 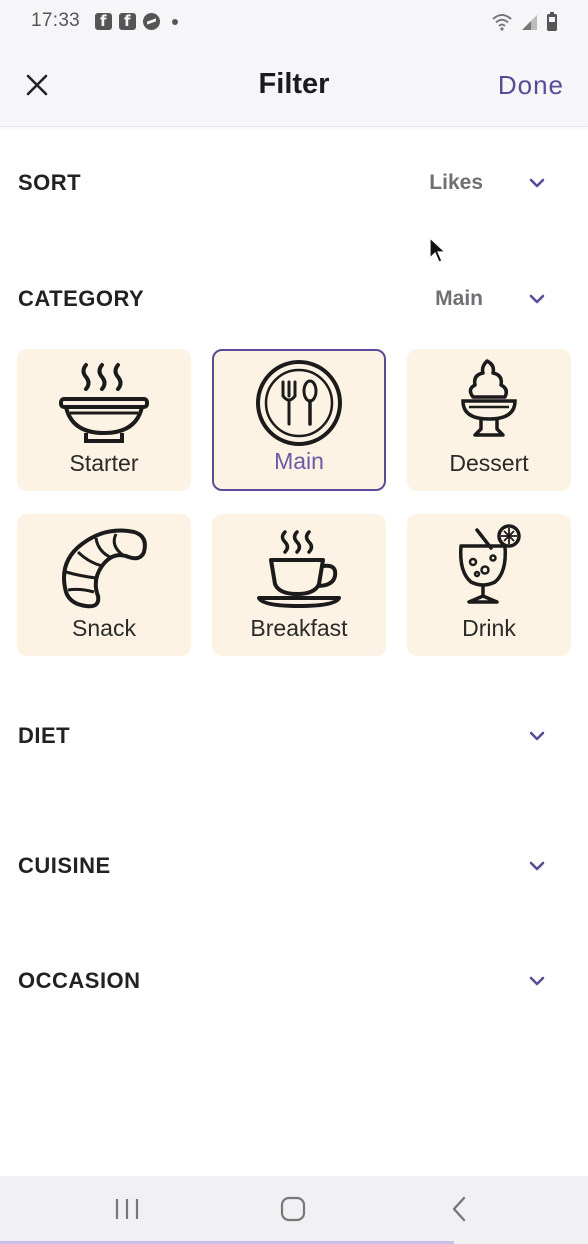 I want to click on sort-value: Likes, so click(x=456, y=183).